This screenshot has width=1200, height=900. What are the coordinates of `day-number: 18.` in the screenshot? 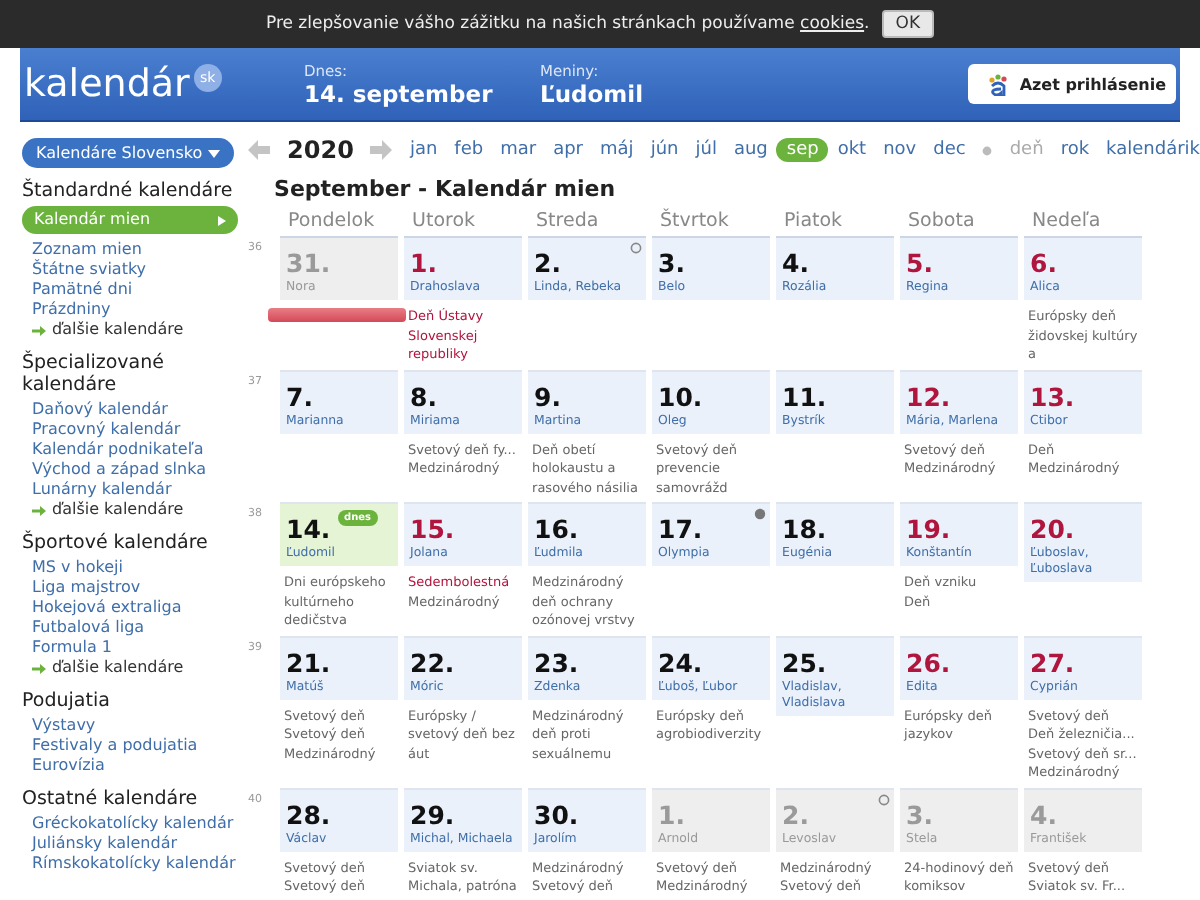 It's located at (804, 529).